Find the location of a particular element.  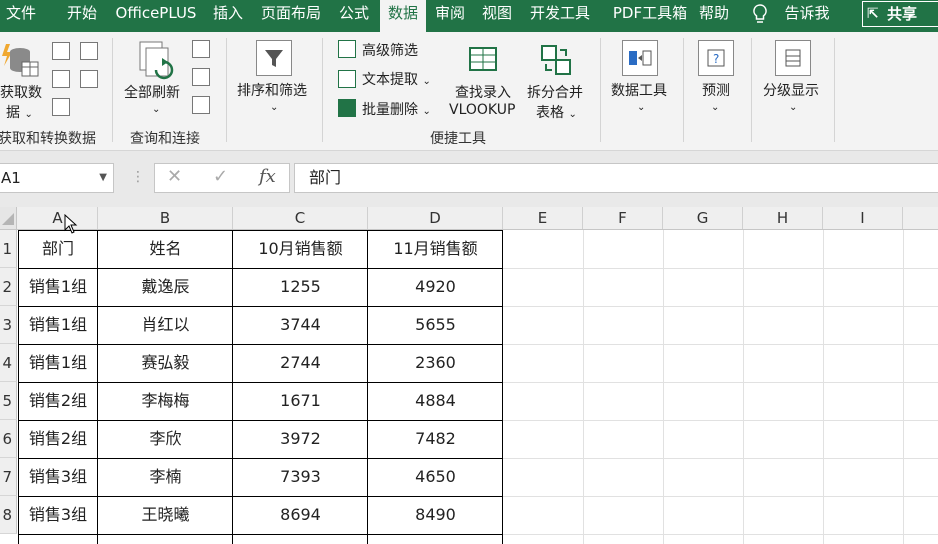

tab-data: 数据 is located at coordinates (403, 16).